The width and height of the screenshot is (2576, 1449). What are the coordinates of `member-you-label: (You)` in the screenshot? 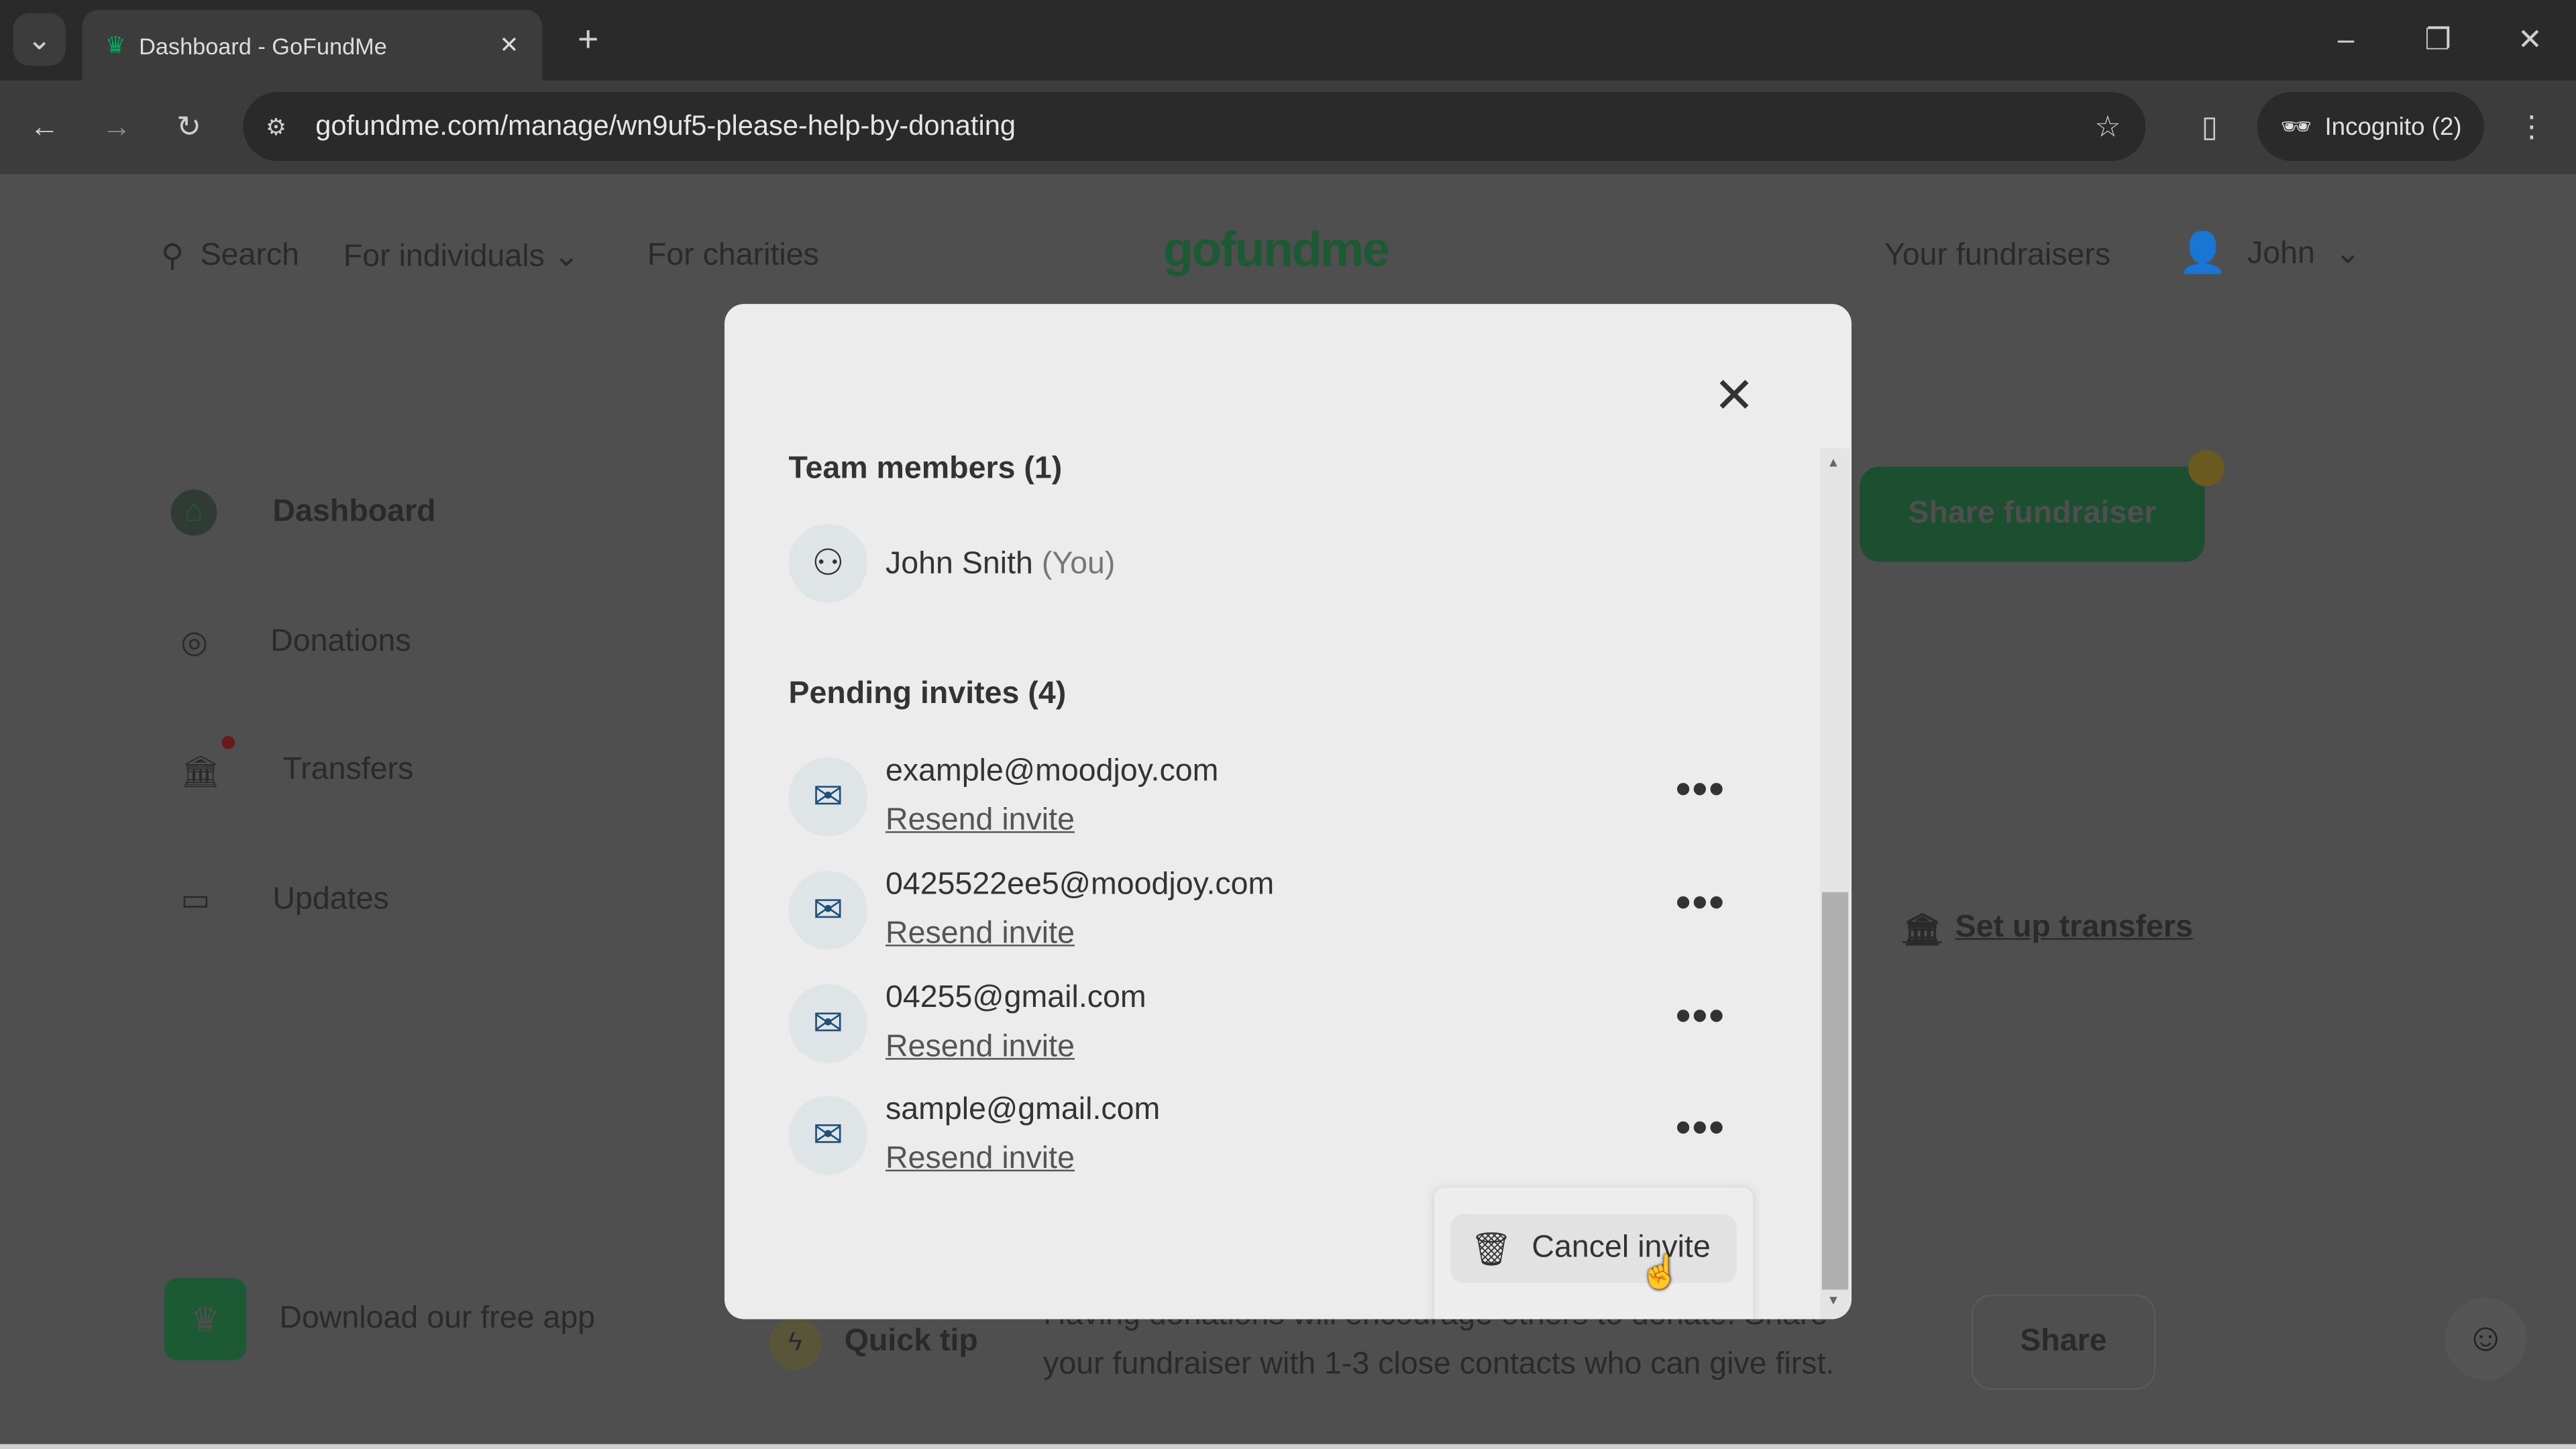 It's located at (1078, 564).